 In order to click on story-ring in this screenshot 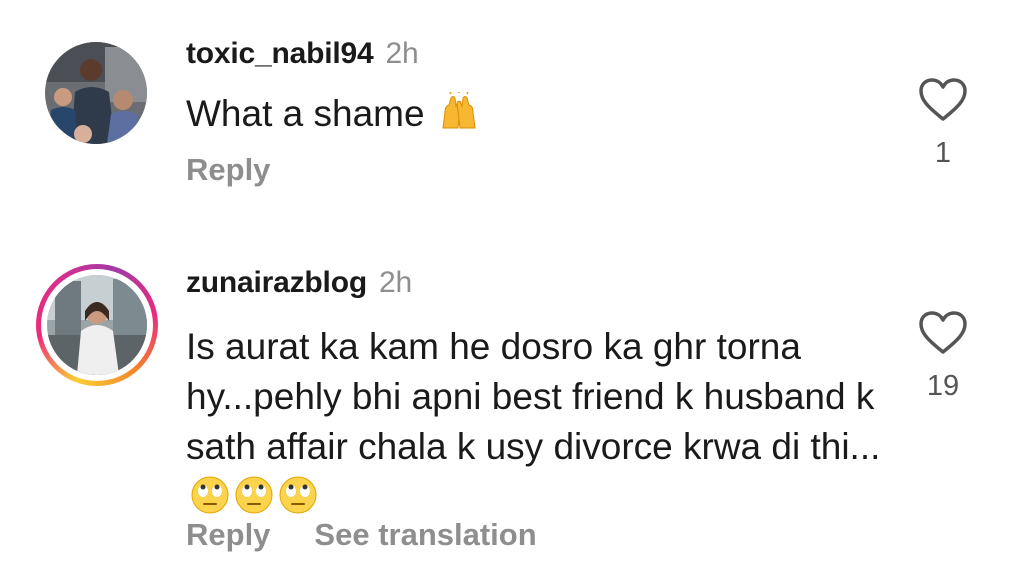, I will do `click(97, 325)`.